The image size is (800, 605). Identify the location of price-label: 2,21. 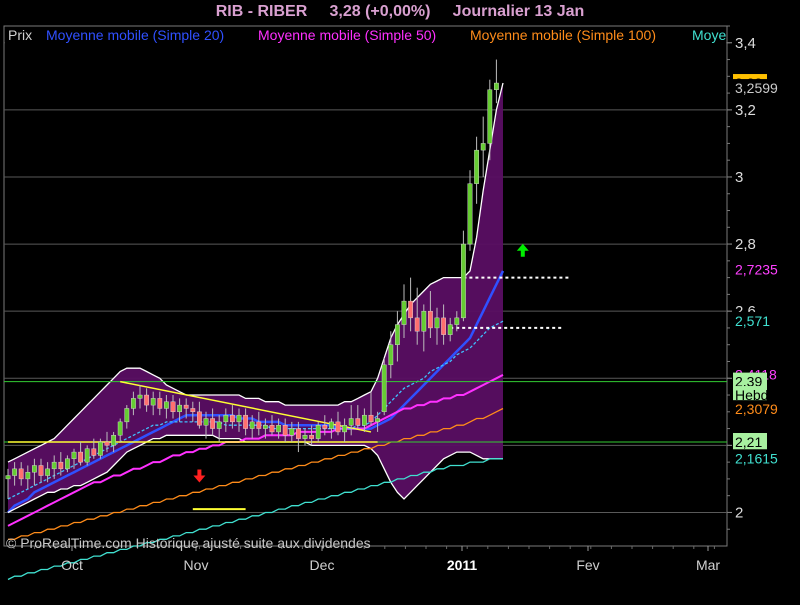
(748, 442).